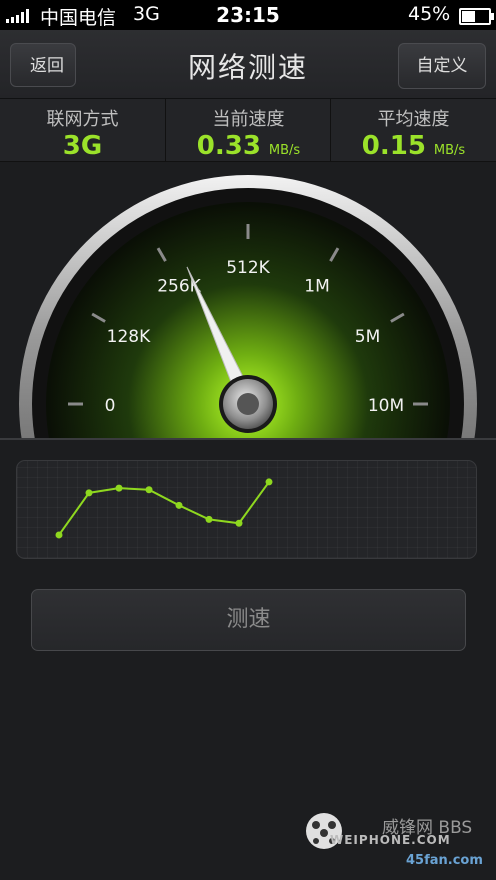 The height and width of the screenshot is (880, 496). What do you see at coordinates (386, 406) in the screenshot?
I see `gauge-tick-label: 10M` at bounding box center [386, 406].